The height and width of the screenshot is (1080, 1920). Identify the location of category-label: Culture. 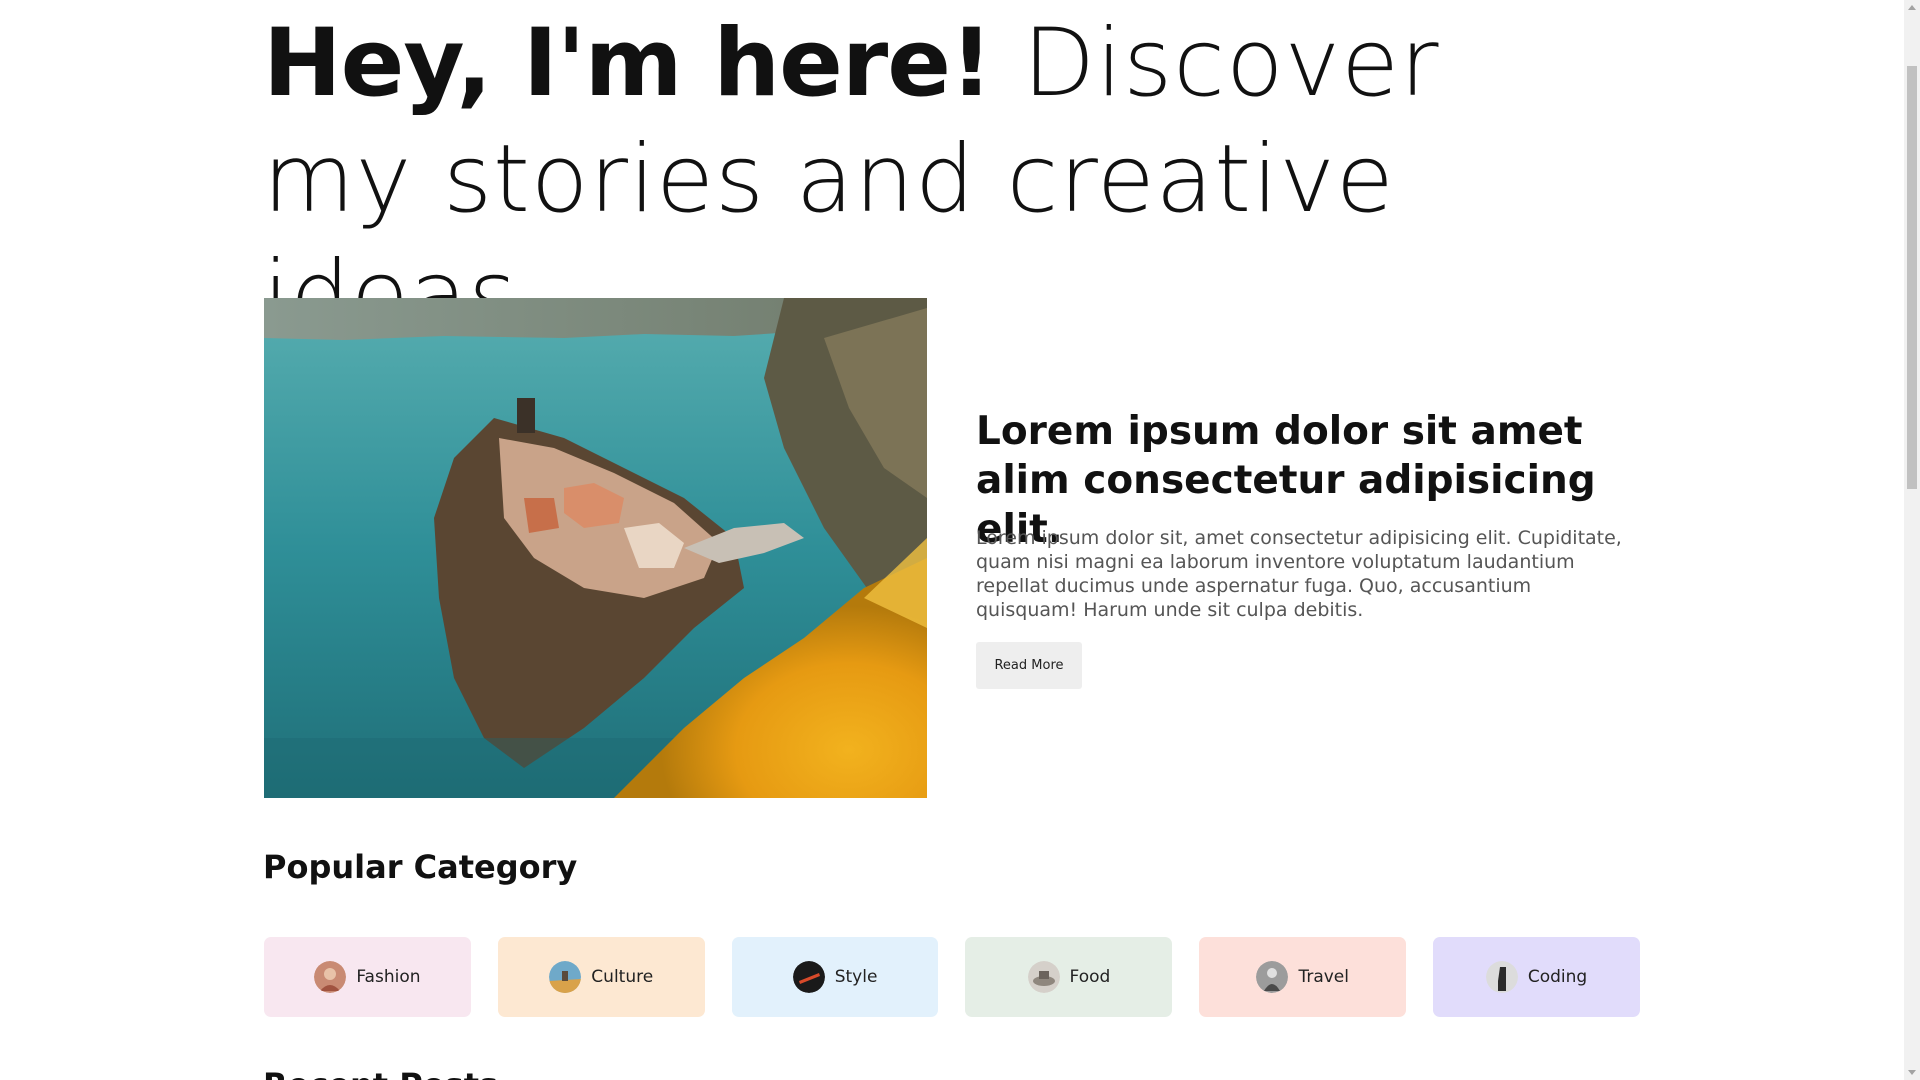
(622, 977).